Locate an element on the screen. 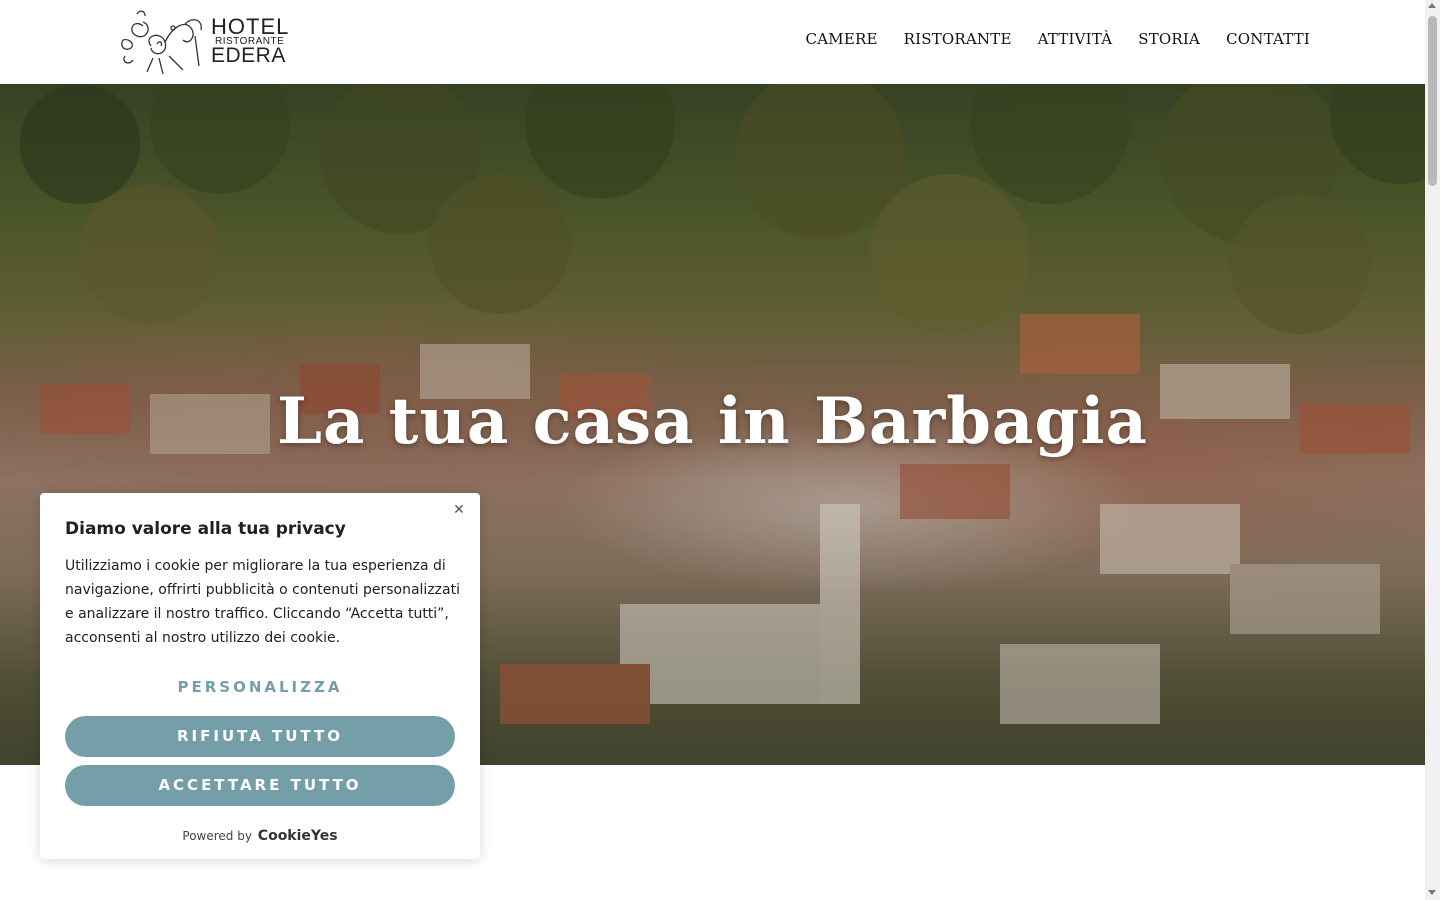 The image size is (1440, 900). cookie-title: Diamo valore alla tua privacy is located at coordinates (205, 529).